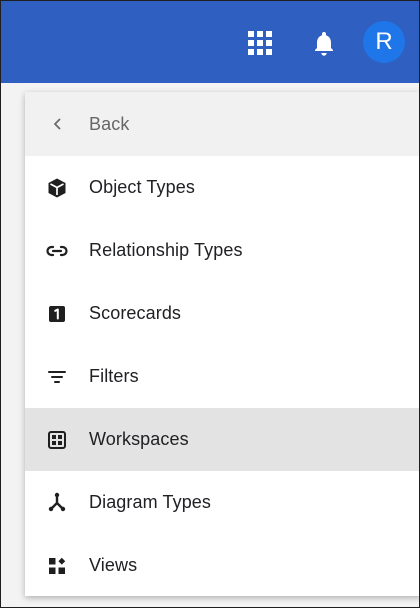 Image resolution: width=420 pixels, height=608 pixels. Describe the element at coordinates (222, 502) in the screenshot. I see `menu-item-diagram-types: Diagram Types` at that location.